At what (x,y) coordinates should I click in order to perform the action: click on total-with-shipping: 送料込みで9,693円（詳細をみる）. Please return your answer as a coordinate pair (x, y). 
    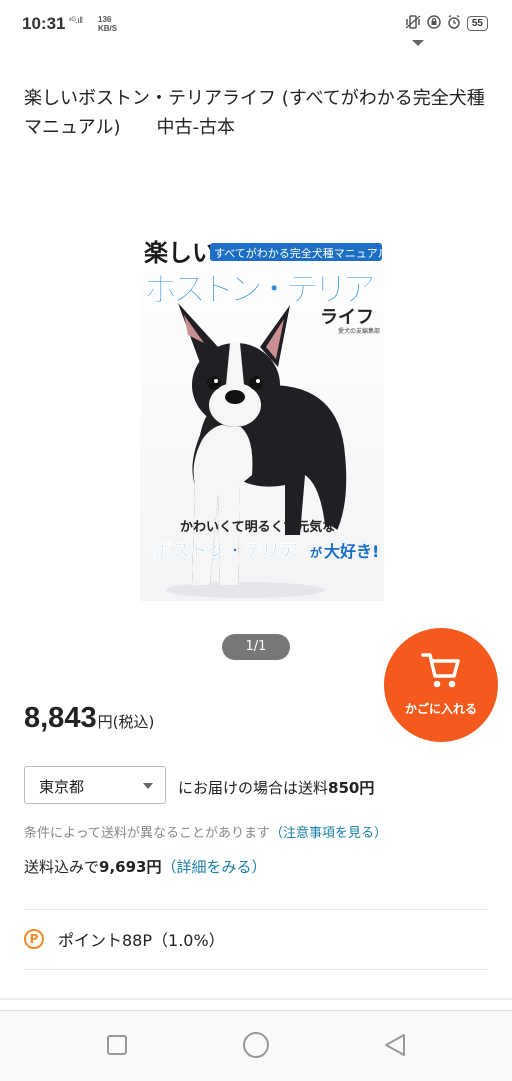
    Looking at the image, I should click on (145, 866).